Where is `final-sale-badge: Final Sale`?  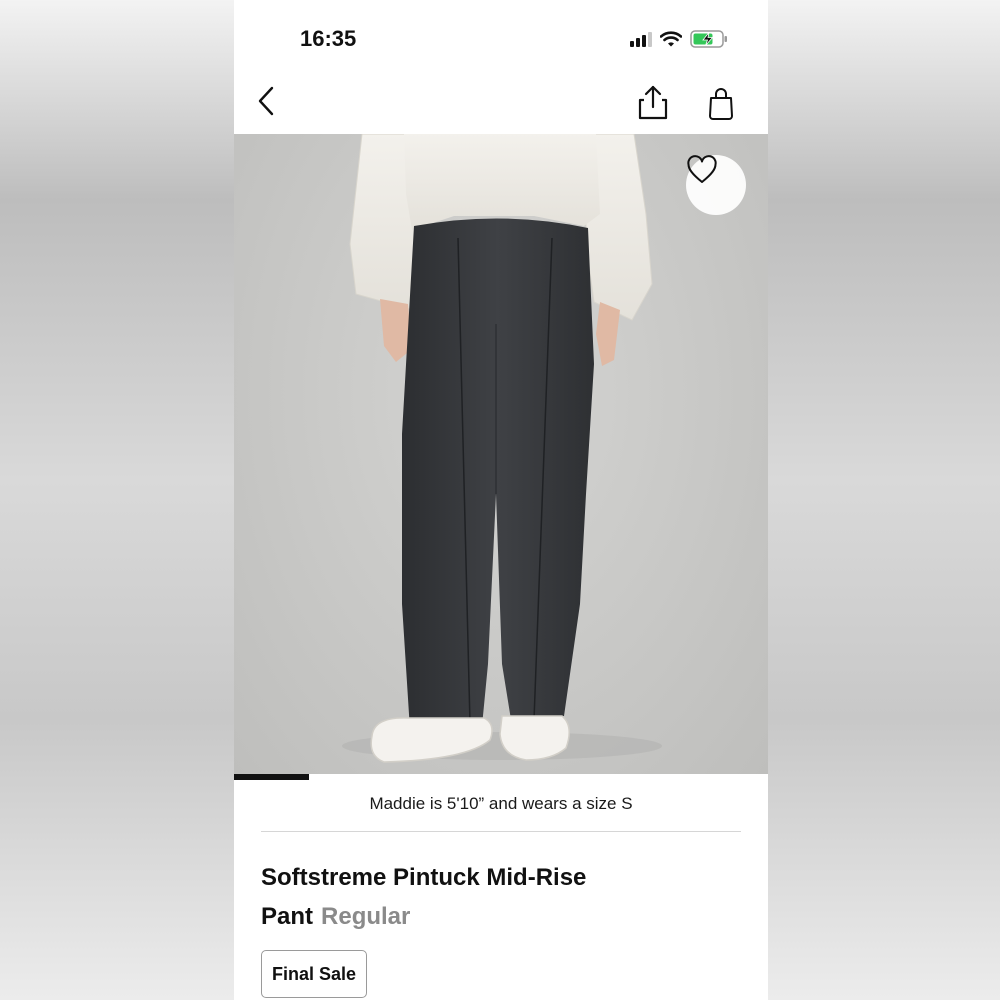 final-sale-badge: Final Sale is located at coordinates (314, 974).